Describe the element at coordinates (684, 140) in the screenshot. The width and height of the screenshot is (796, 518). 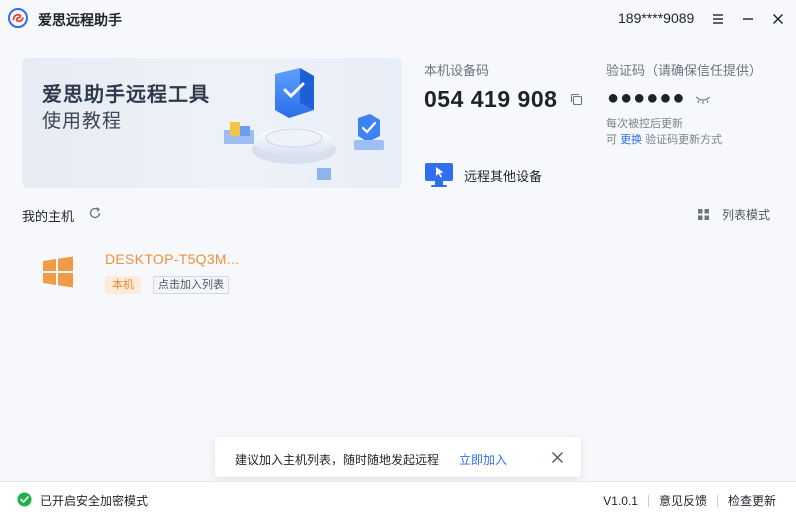
I see `verify-note-suffix: 验证码更新方式` at that location.